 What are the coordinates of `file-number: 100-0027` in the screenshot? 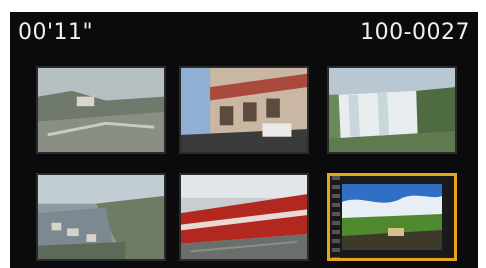 It's located at (415, 32).